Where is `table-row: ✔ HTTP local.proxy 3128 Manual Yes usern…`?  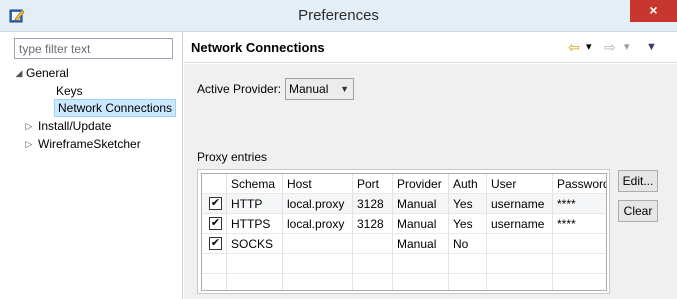 table-row: ✔ HTTP local.proxy 3128 Manual Yes usern… is located at coordinates (404, 204).